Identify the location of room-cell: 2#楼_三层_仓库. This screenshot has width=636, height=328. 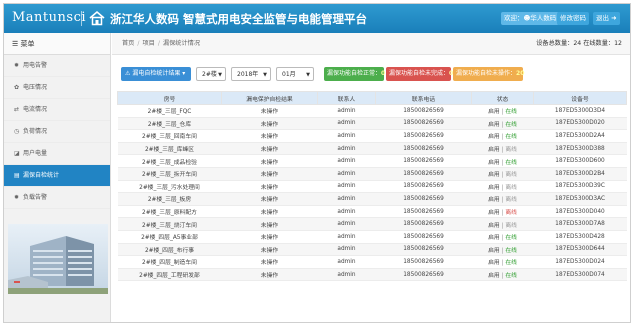
(169, 124).